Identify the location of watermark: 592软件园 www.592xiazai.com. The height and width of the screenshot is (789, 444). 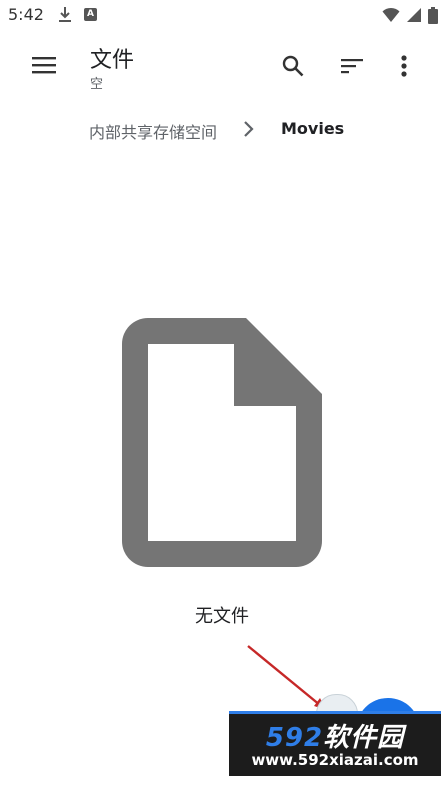
(335, 743).